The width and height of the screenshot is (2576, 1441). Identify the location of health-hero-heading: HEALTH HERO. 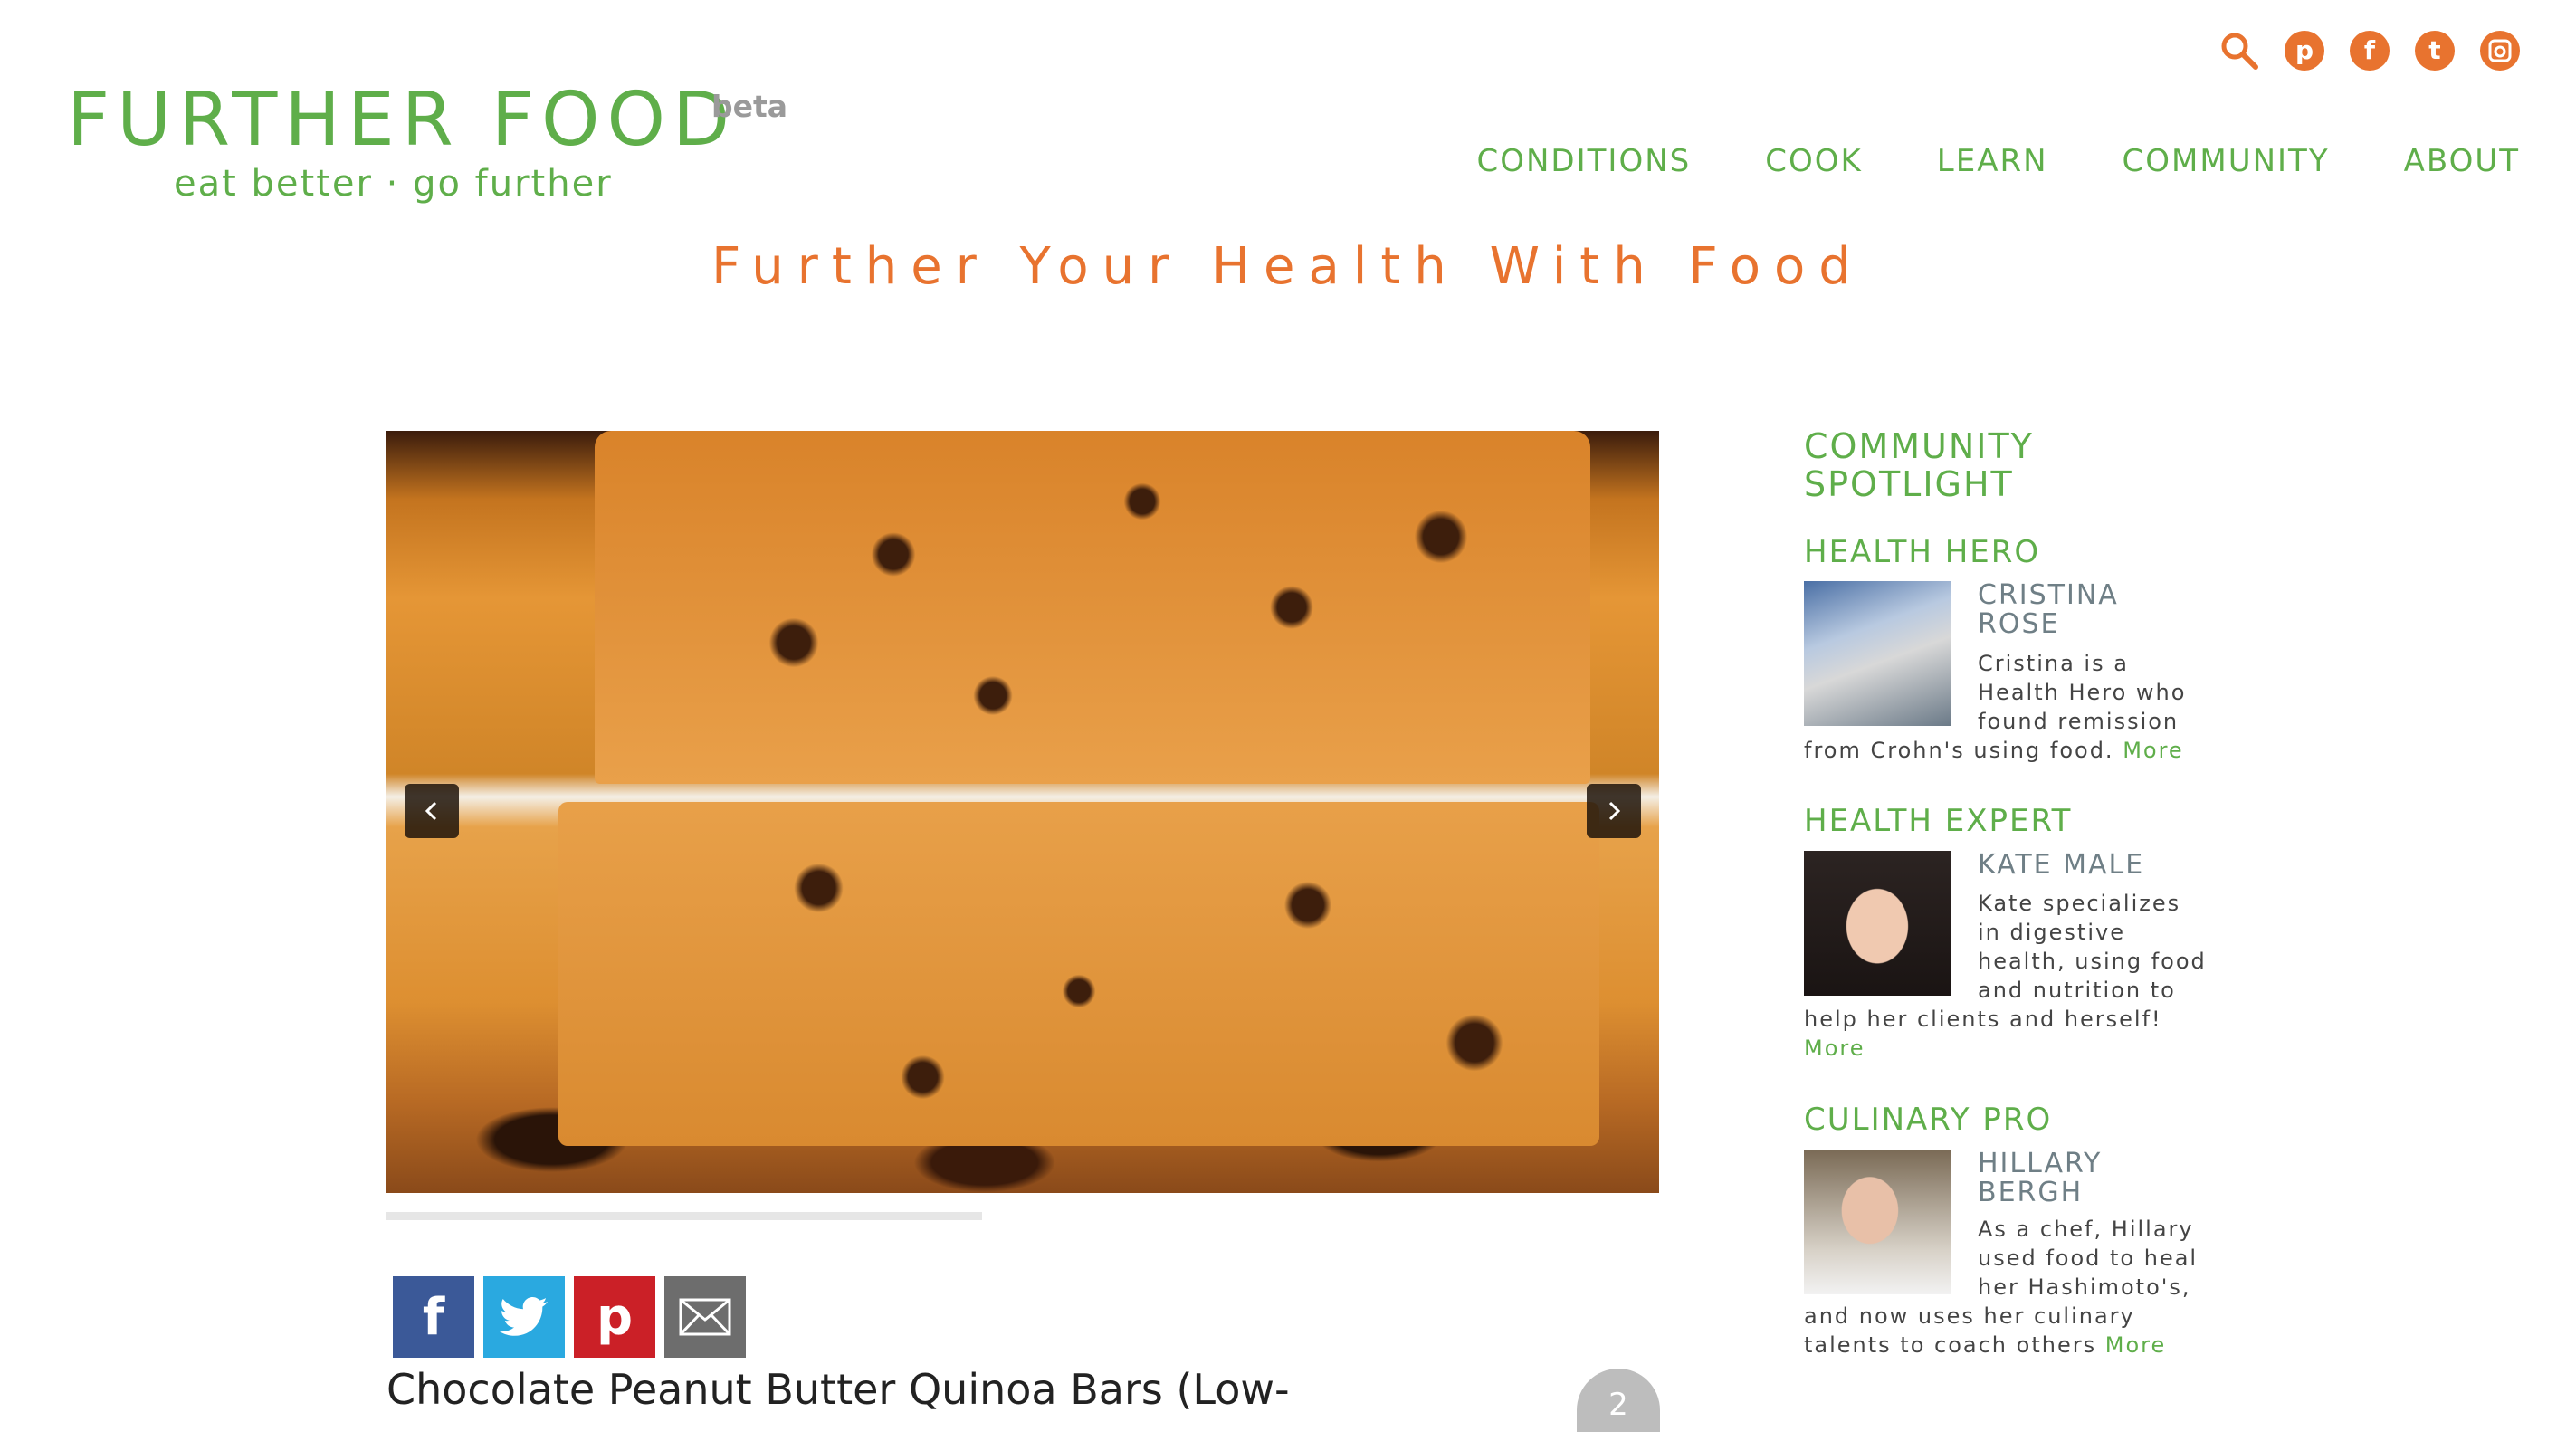
(1923, 552).